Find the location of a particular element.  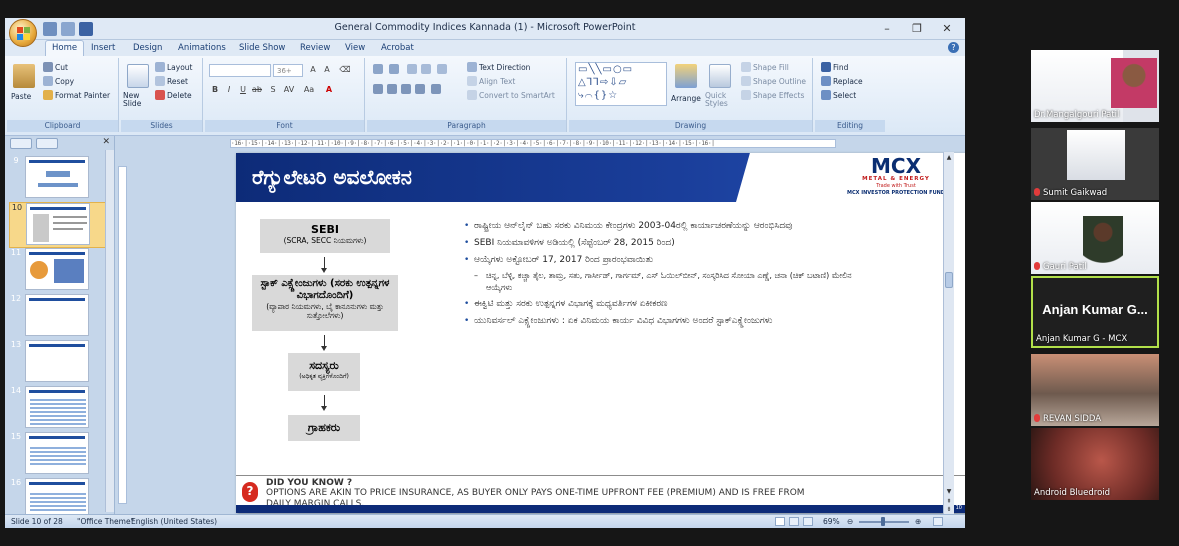

slides-tab is located at coordinates (21, 143).